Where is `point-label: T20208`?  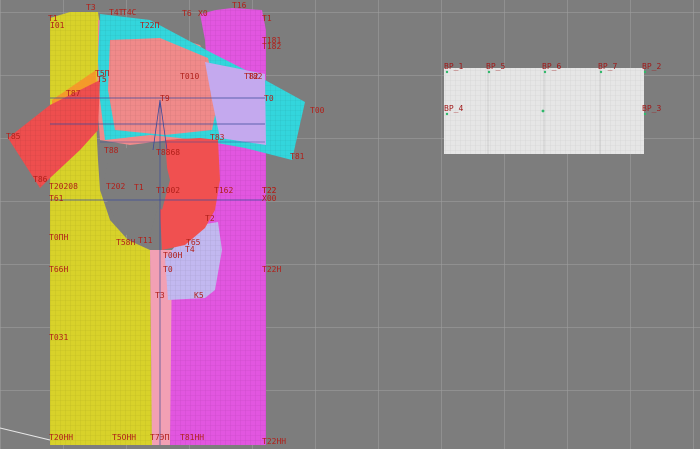 point-label: T20208 is located at coordinates (63, 186).